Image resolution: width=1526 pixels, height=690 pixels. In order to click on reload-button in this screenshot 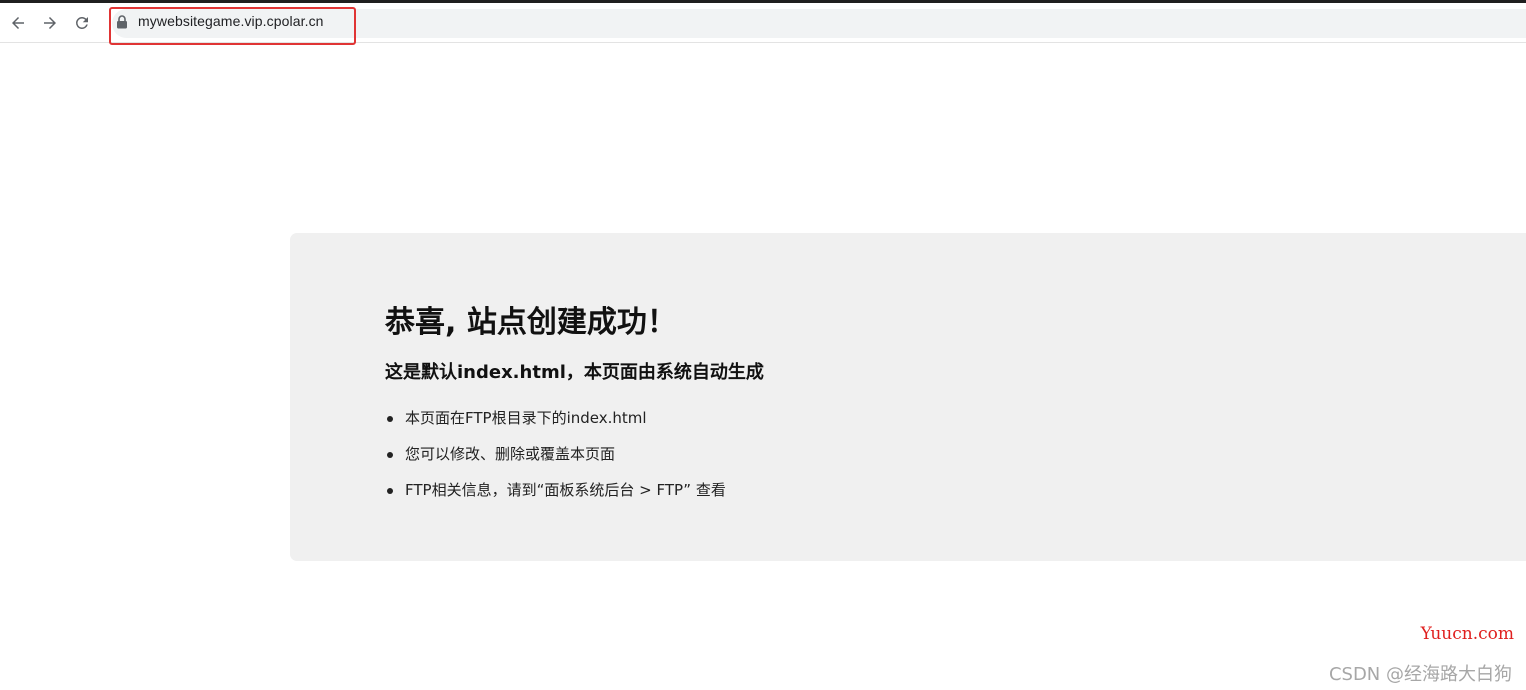, I will do `click(82, 23)`.